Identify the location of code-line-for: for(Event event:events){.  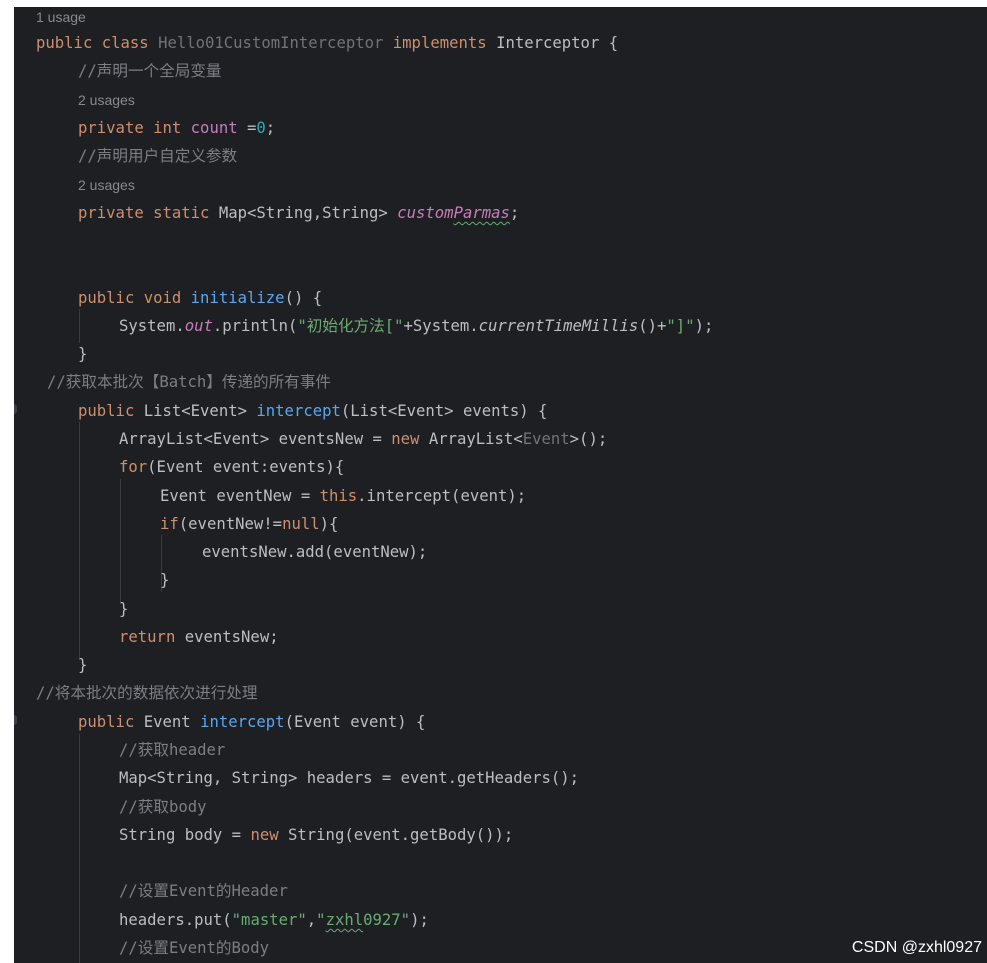
(232, 467).